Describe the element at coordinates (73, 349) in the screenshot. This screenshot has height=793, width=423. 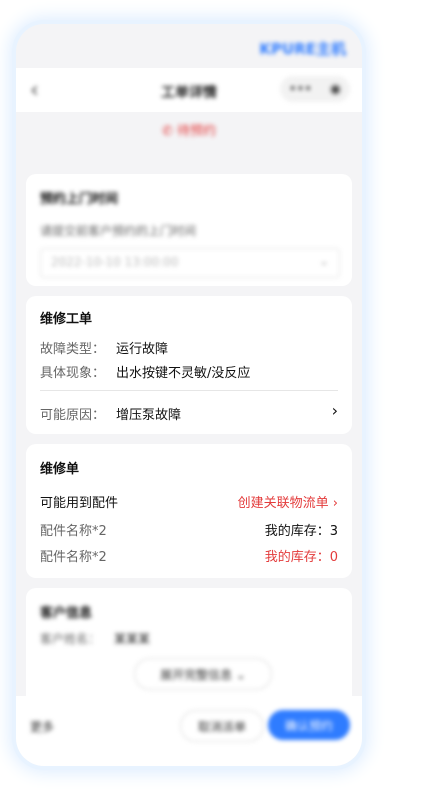
I see `fault-type-label: 故障类型：` at that location.